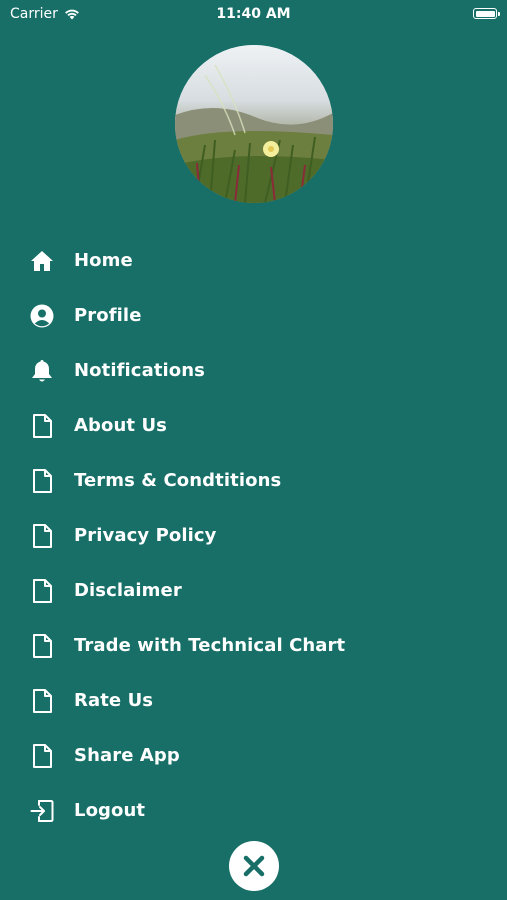 This screenshot has width=507, height=900. Describe the element at coordinates (253, 315) in the screenshot. I see `menu-item-profile: Profile` at that location.